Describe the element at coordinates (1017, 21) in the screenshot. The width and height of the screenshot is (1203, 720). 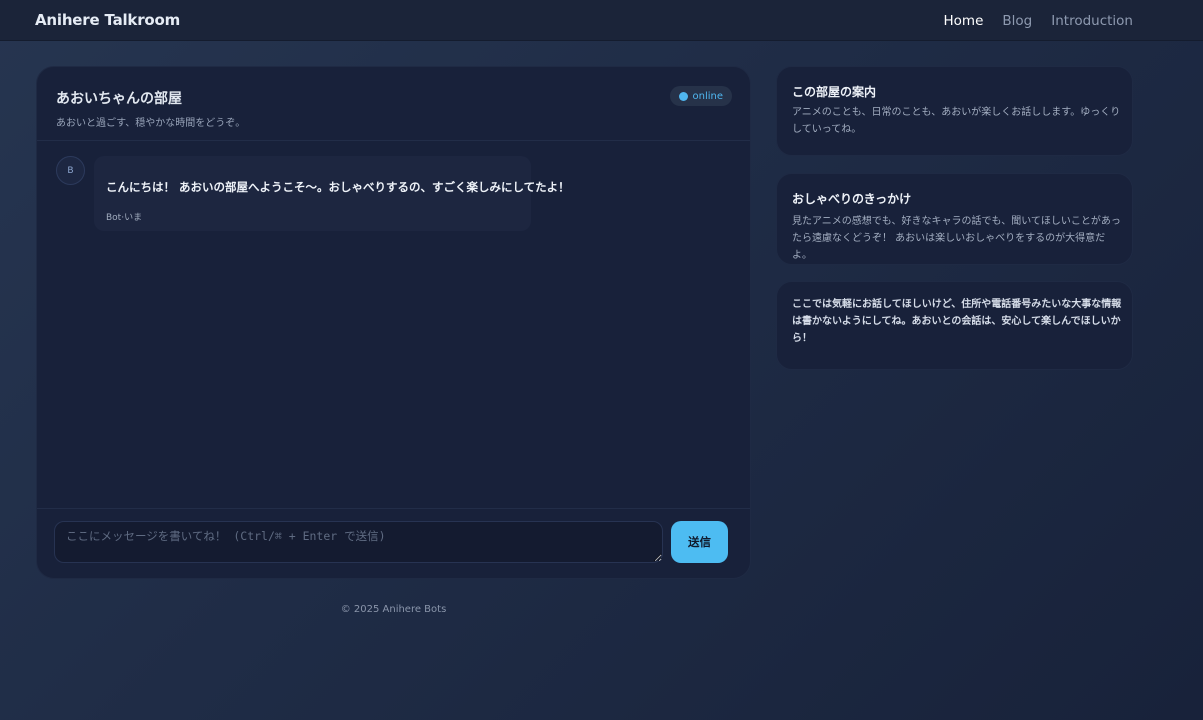
I see `nav-blog-link: Blog` at that location.